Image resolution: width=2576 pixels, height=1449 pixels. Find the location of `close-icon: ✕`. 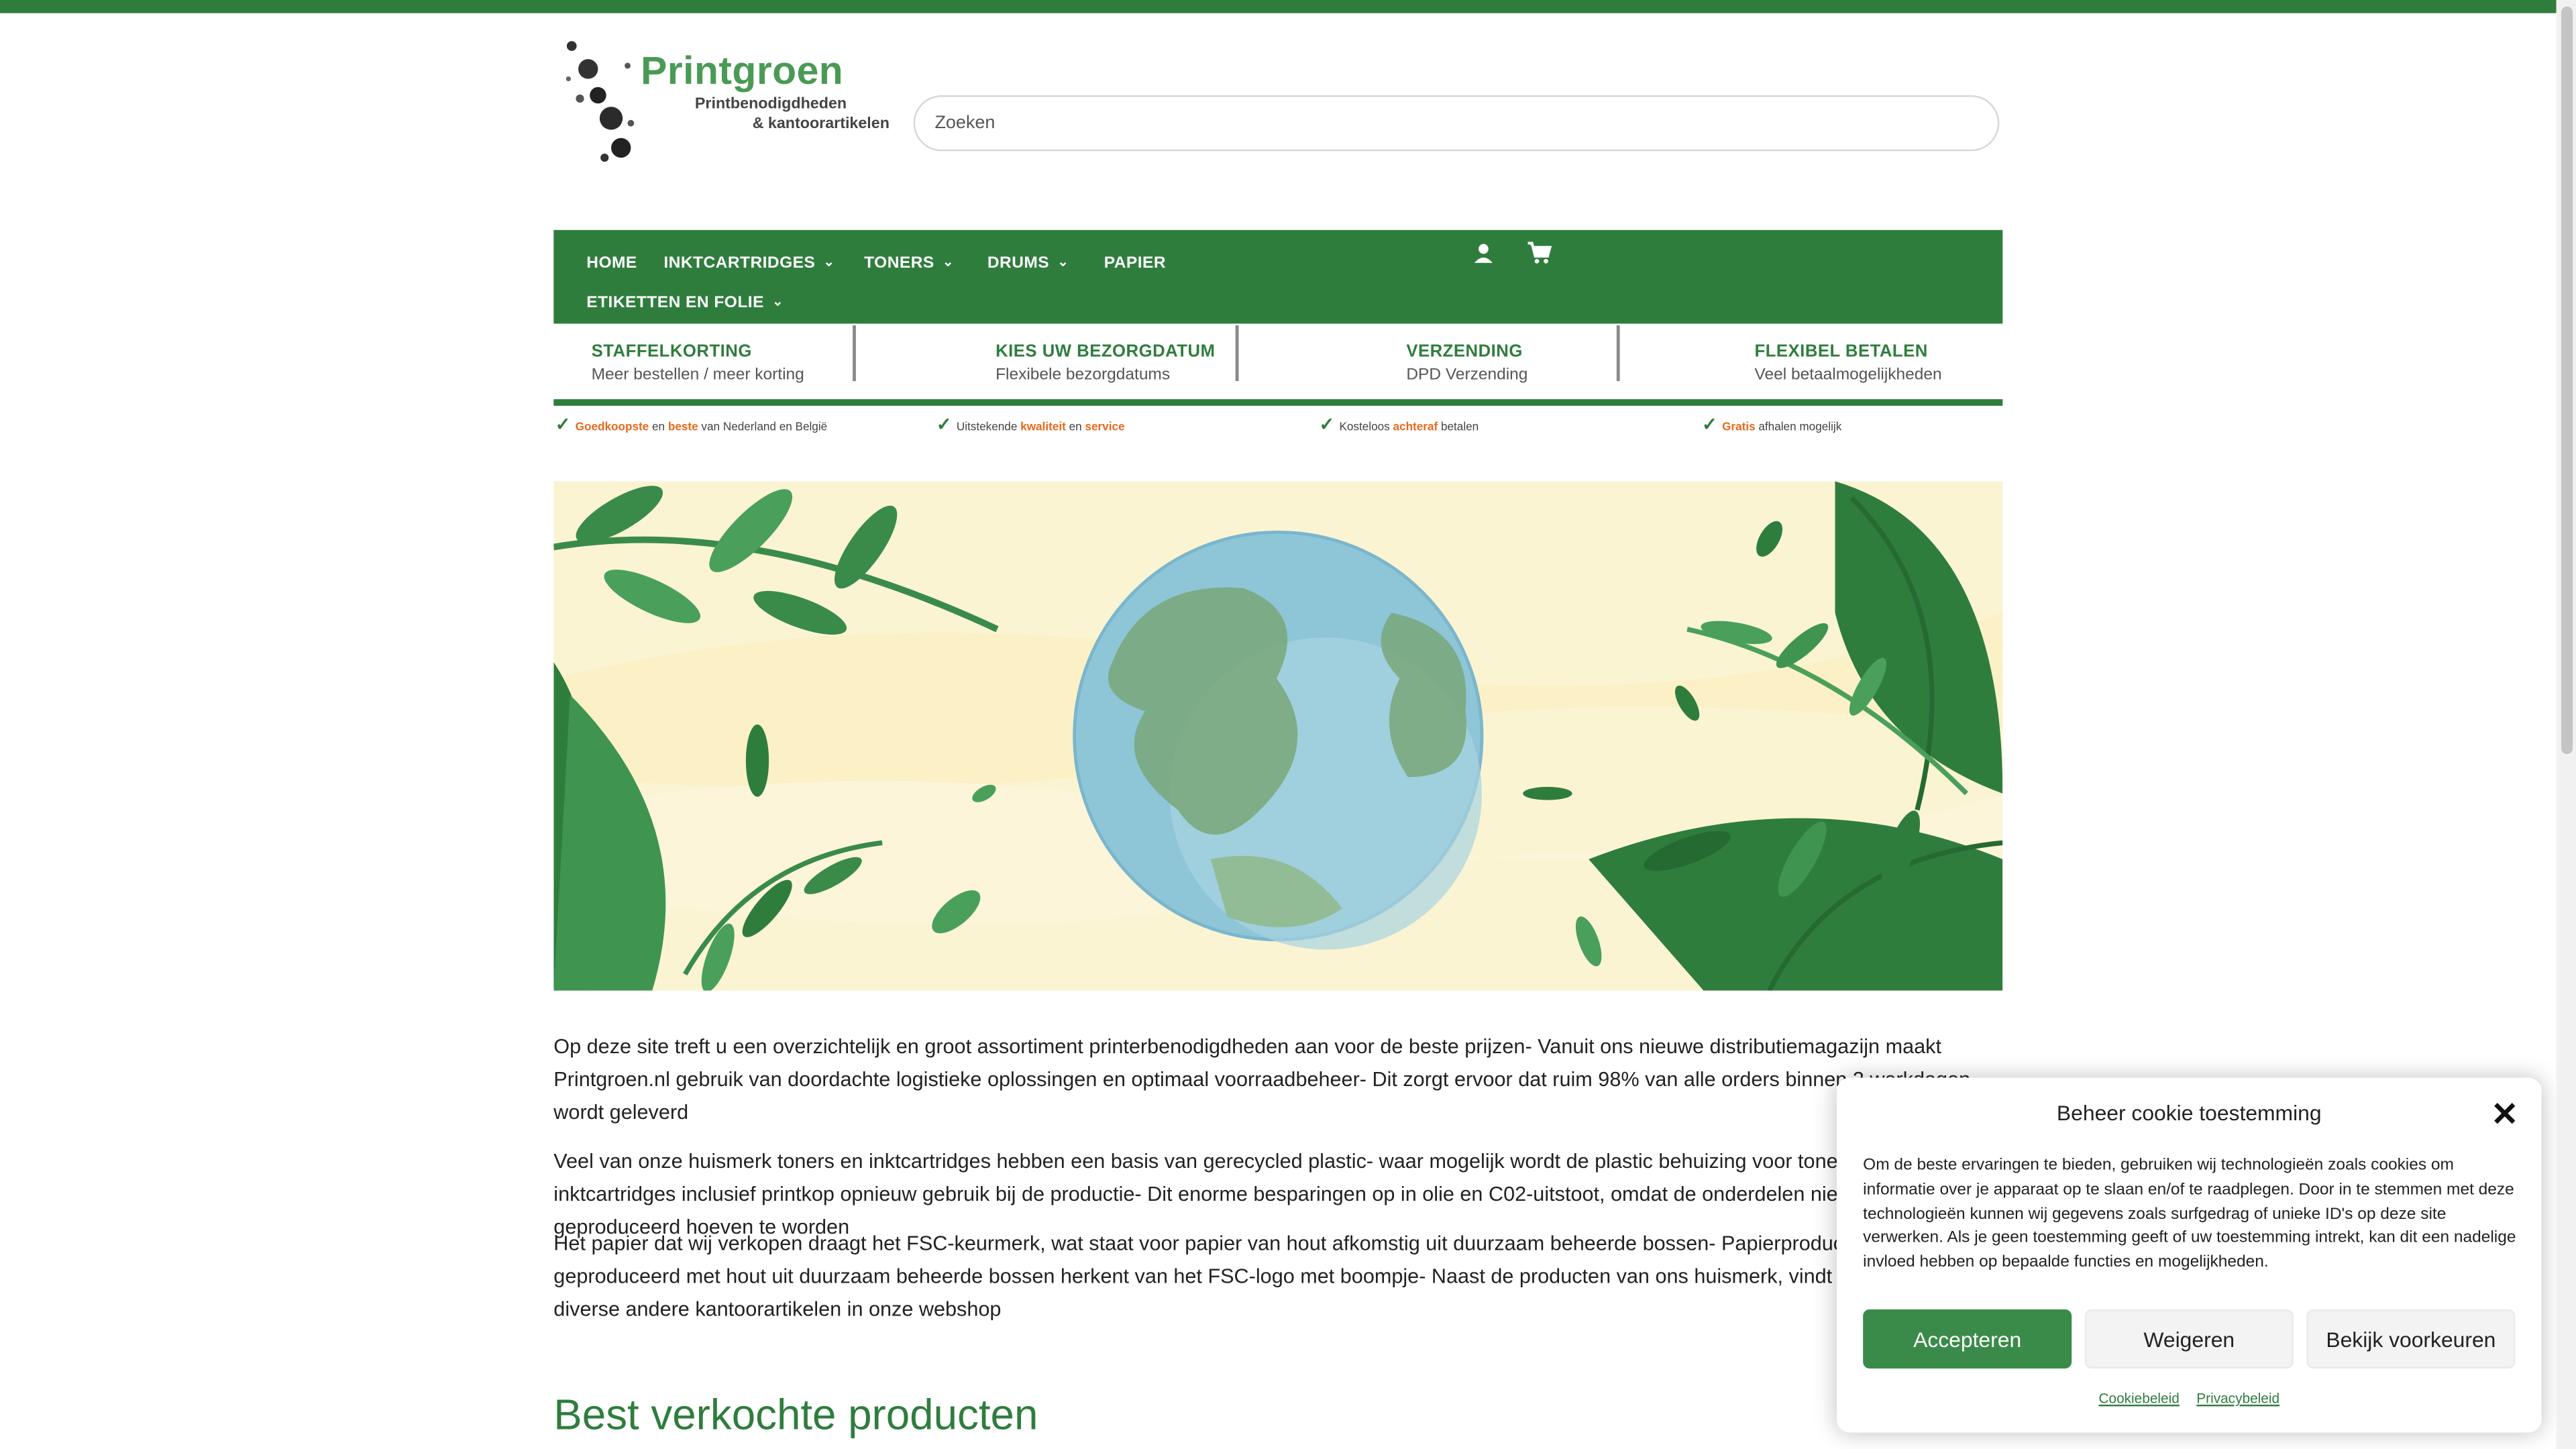

close-icon: ✕ is located at coordinates (2504, 1114).